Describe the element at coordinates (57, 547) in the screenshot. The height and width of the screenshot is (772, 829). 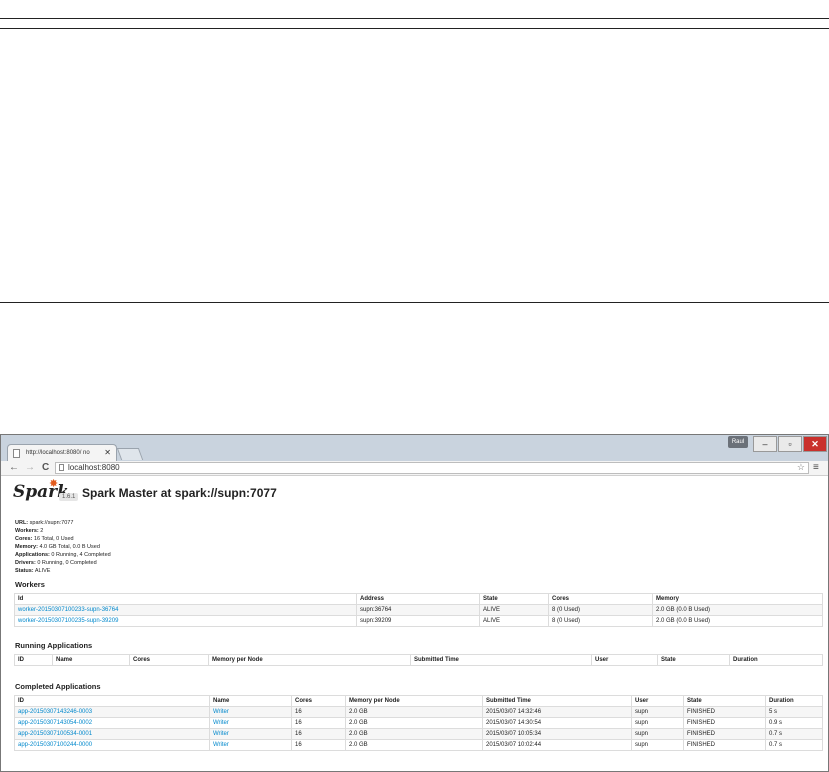
I see `summary-memory: Memory: 4.0 GB Total, 0.0 B Used` at that location.